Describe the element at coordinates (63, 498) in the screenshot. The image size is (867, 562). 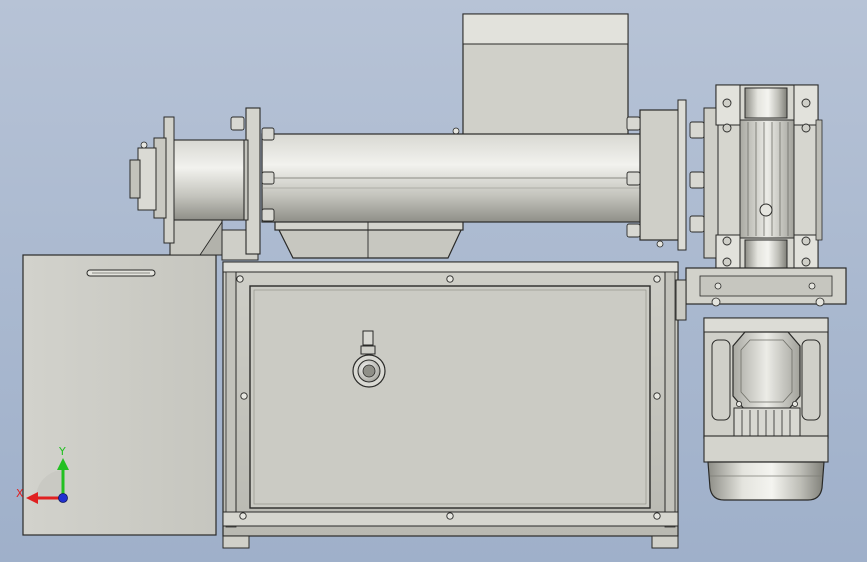
I see `z-axis-origin` at that location.